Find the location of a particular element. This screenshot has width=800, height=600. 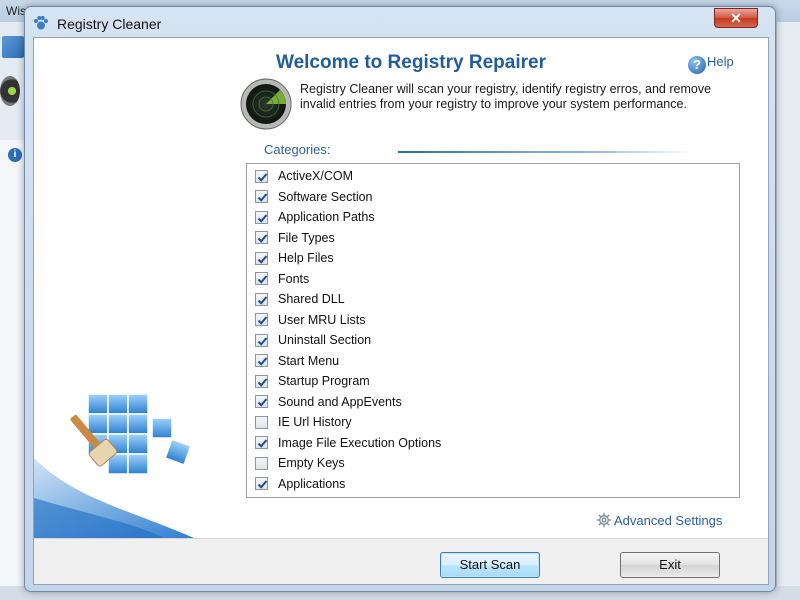

category-item: Startup Program is located at coordinates (312, 381).